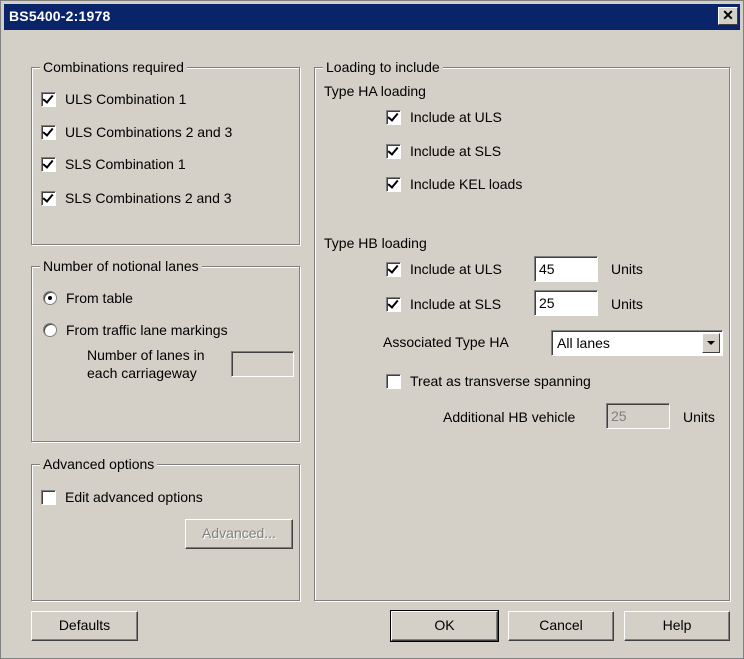  What do you see at coordinates (627, 269) in the screenshot?
I see `hb-uls-units-label: Units` at bounding box center [627, 269].